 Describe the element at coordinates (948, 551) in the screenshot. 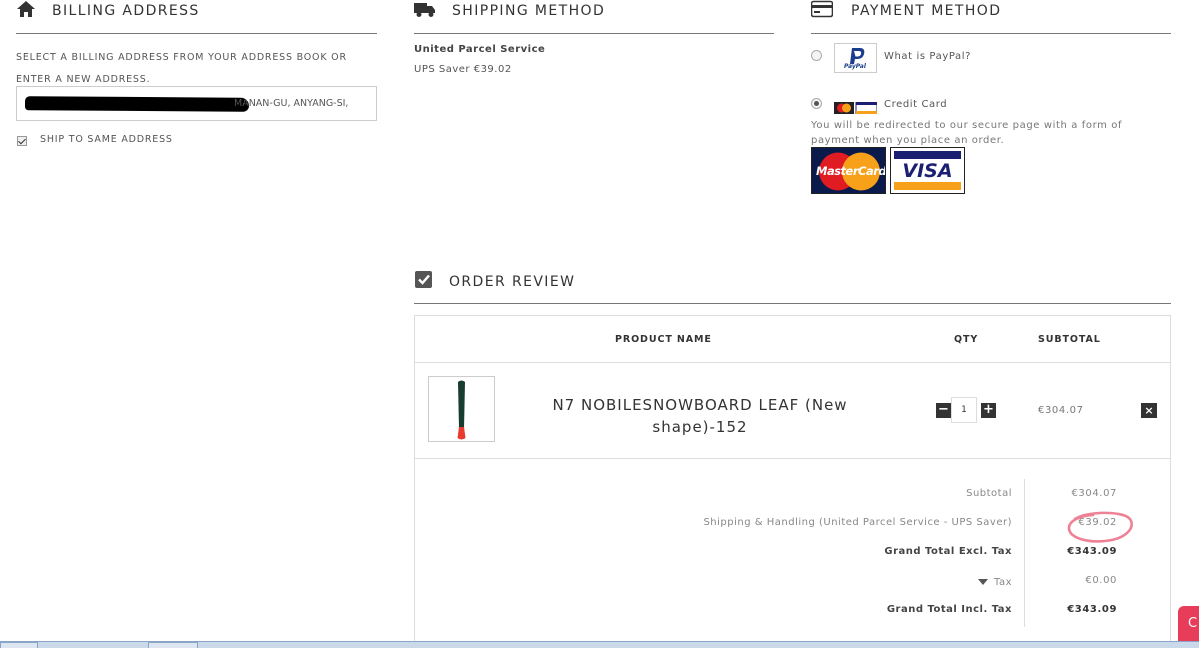

I see `totals-label: Grand Total Excl. Tax` at that location.